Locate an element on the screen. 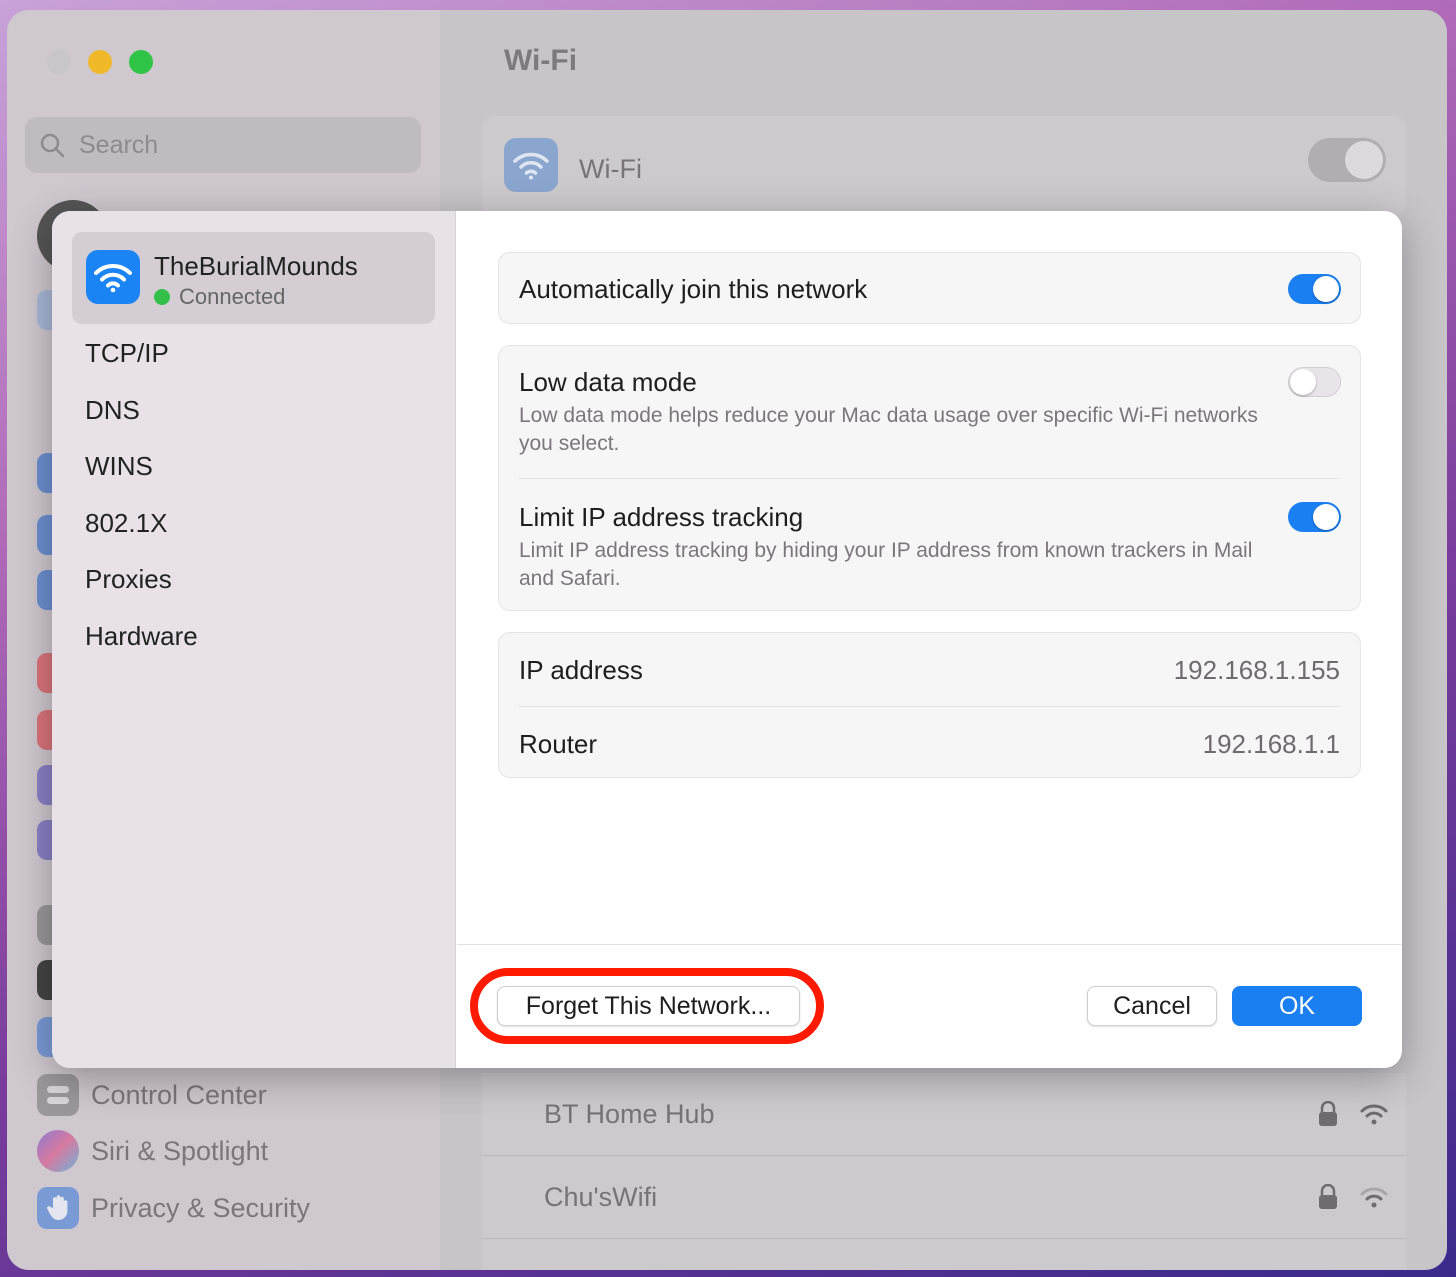 Image resolution: width=1456 pixels, height=1277 pixels. sidebar-item-siri-spotlight: Siri & Spotlight is located at coordinates (152, 1151).